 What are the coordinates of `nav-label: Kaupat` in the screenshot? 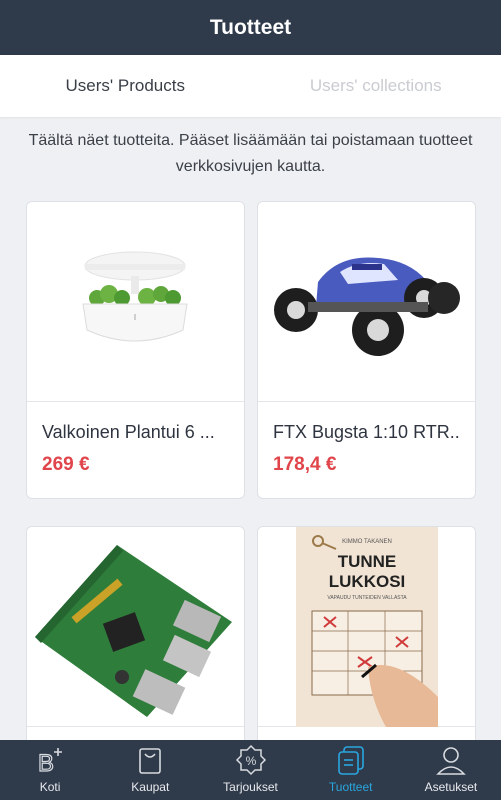 It's located at (150, 787).